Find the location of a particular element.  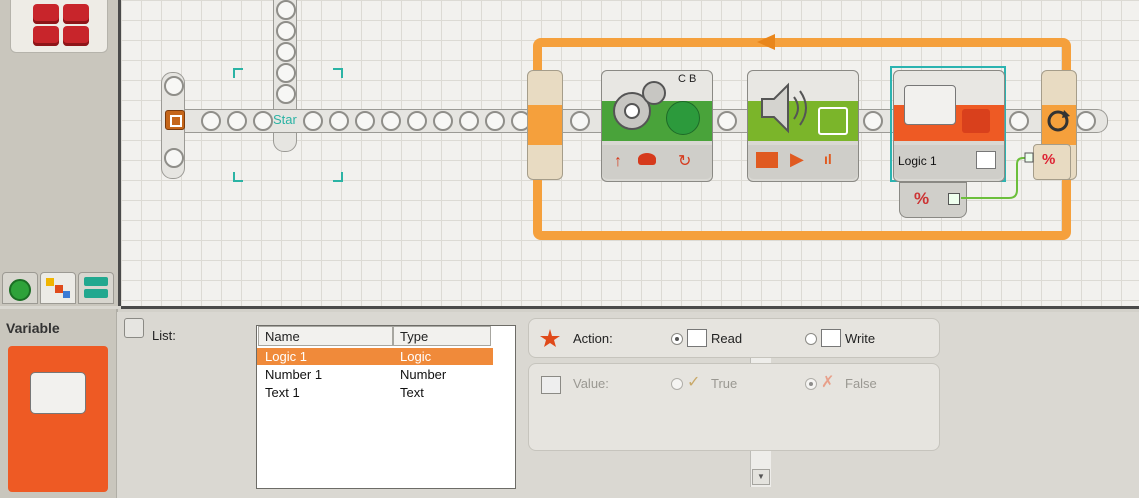

duration-icon: ↻ is located at coordinates (685, 161).